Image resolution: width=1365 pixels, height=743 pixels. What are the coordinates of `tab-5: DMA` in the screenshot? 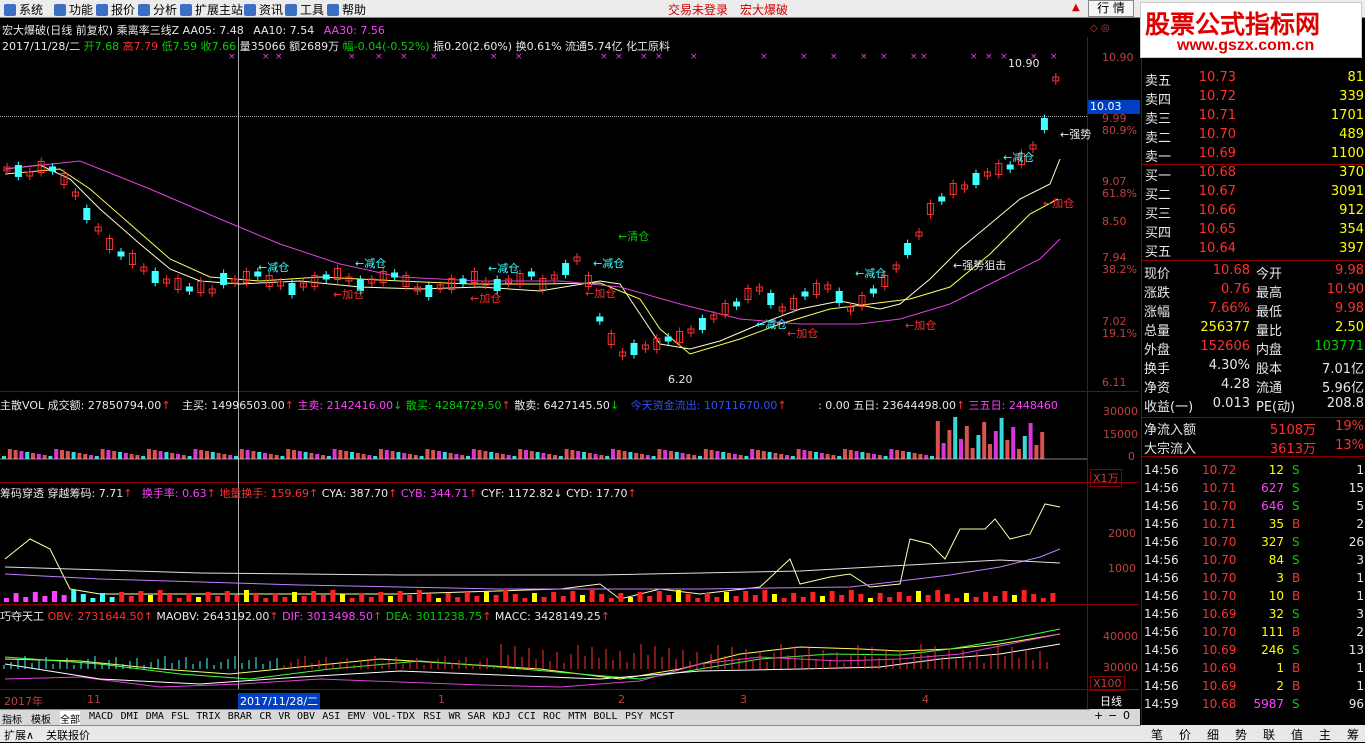 It's located at (155, 716).